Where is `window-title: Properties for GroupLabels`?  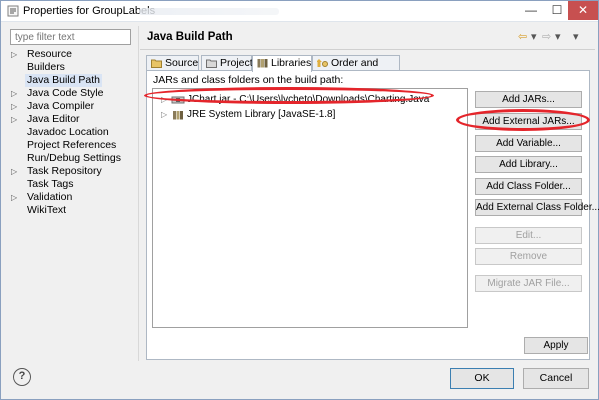
window-title: Properties for GroupLabels is located at coordinates (89, 11).